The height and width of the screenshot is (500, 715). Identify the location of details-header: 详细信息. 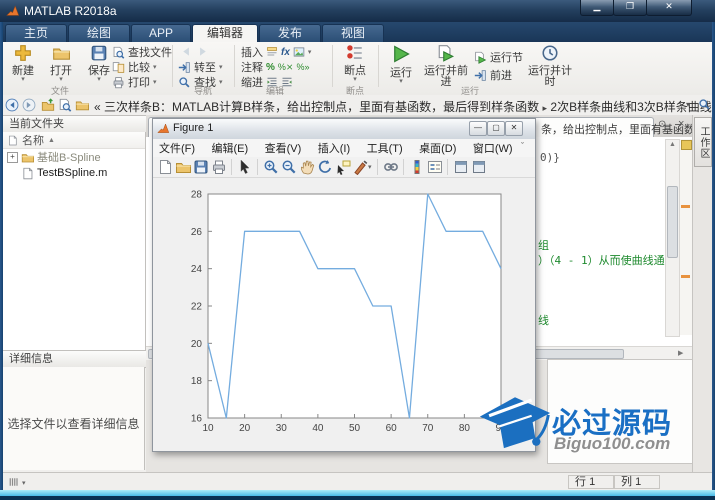
(77, 359).